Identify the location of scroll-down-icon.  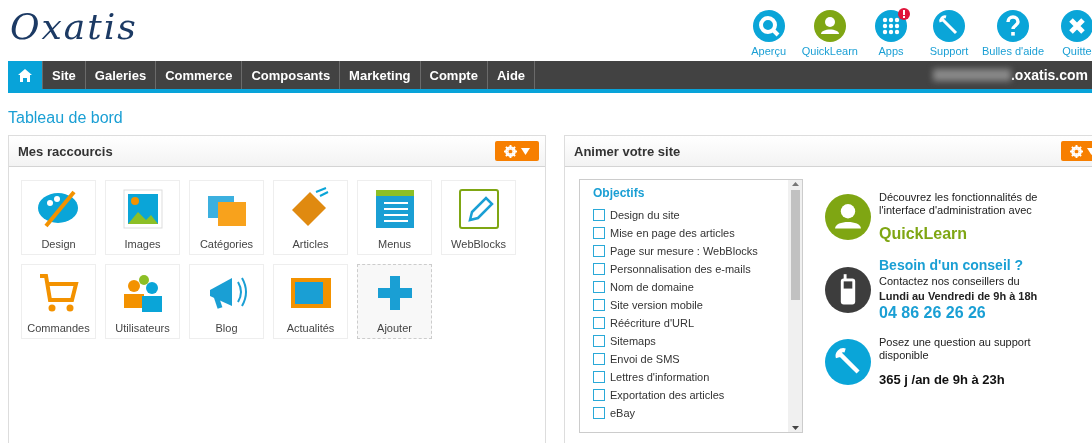
(795, 428).